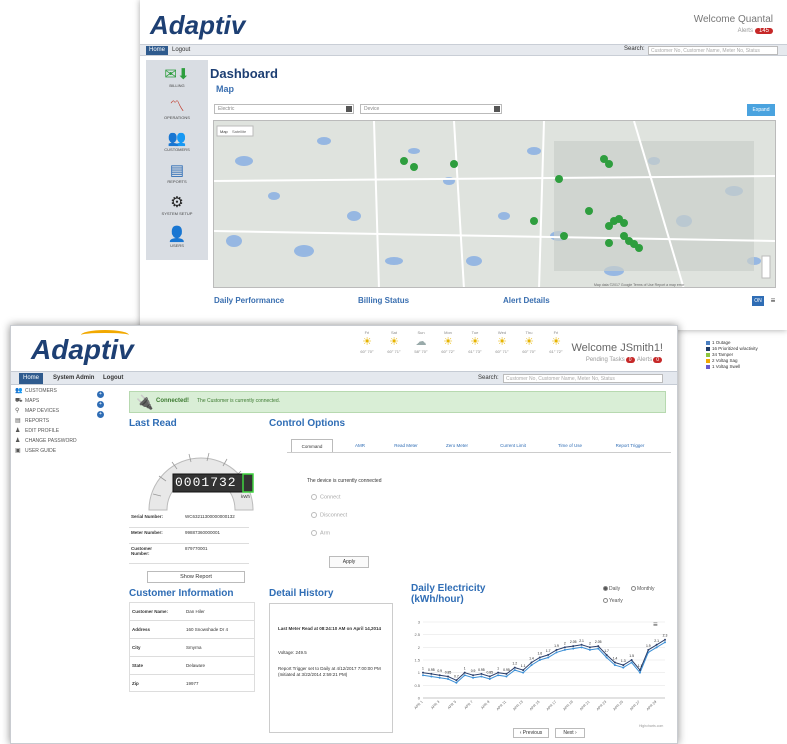  I want to click on users-download-icon: 👥, so click(177, 138).